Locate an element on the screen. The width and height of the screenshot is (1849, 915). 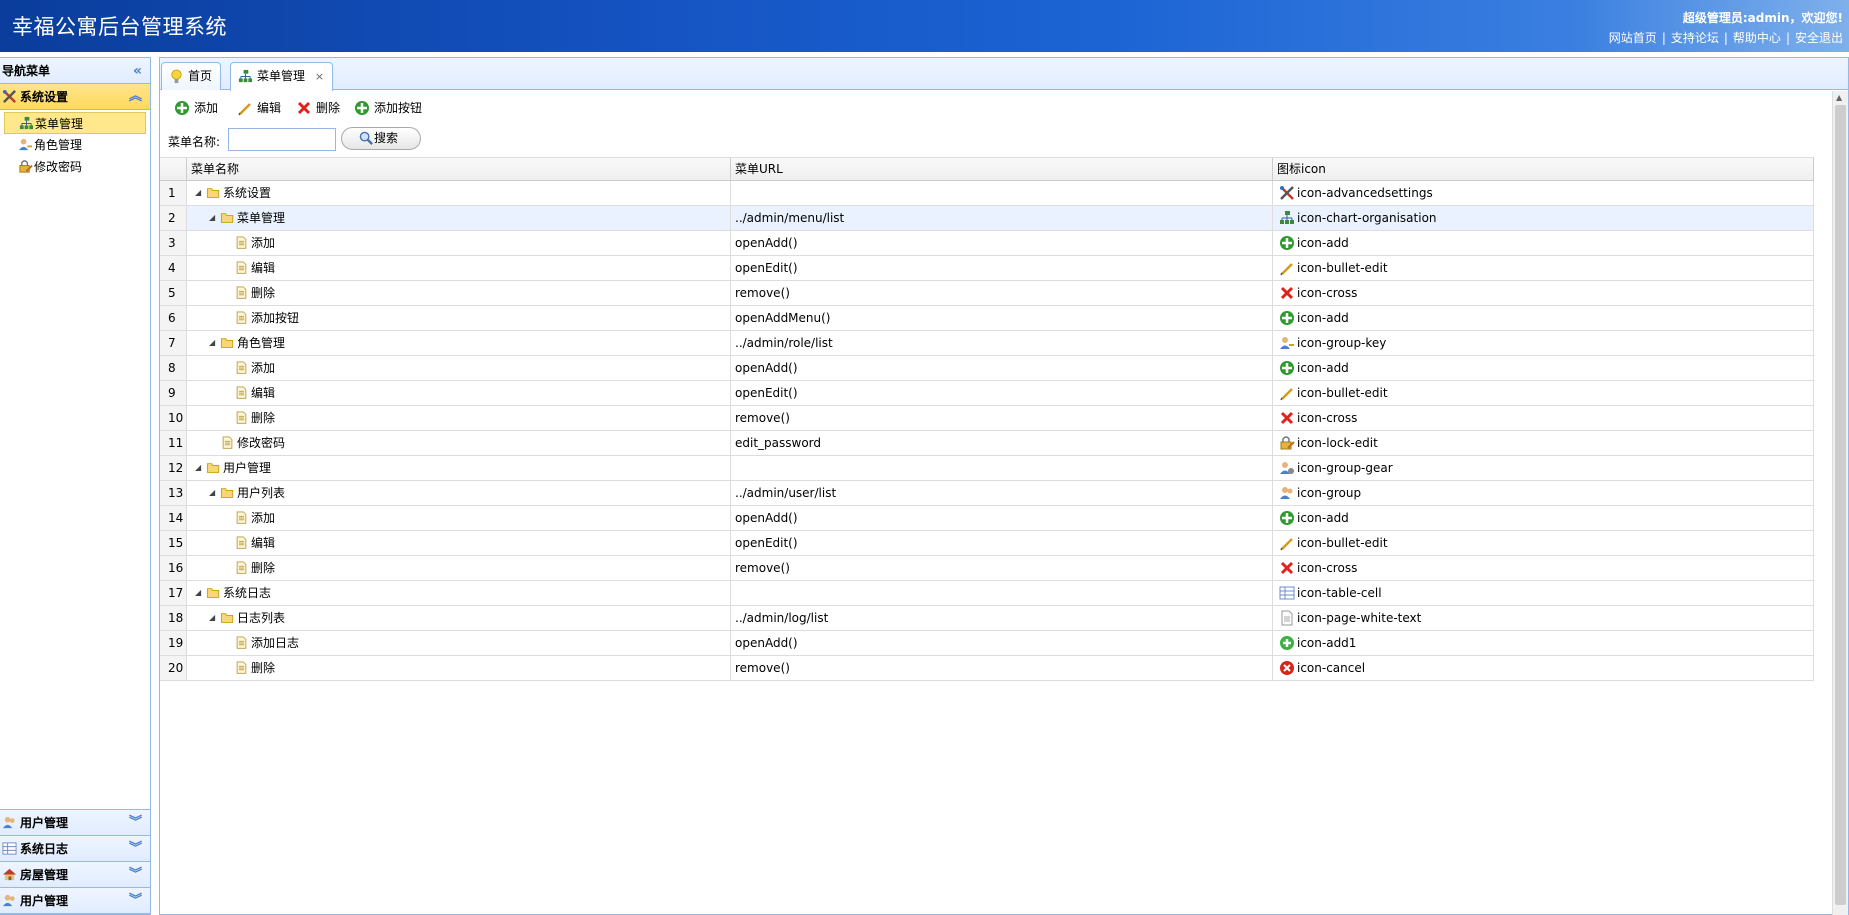
row-number: 10 is located at coordinates (173, 418).